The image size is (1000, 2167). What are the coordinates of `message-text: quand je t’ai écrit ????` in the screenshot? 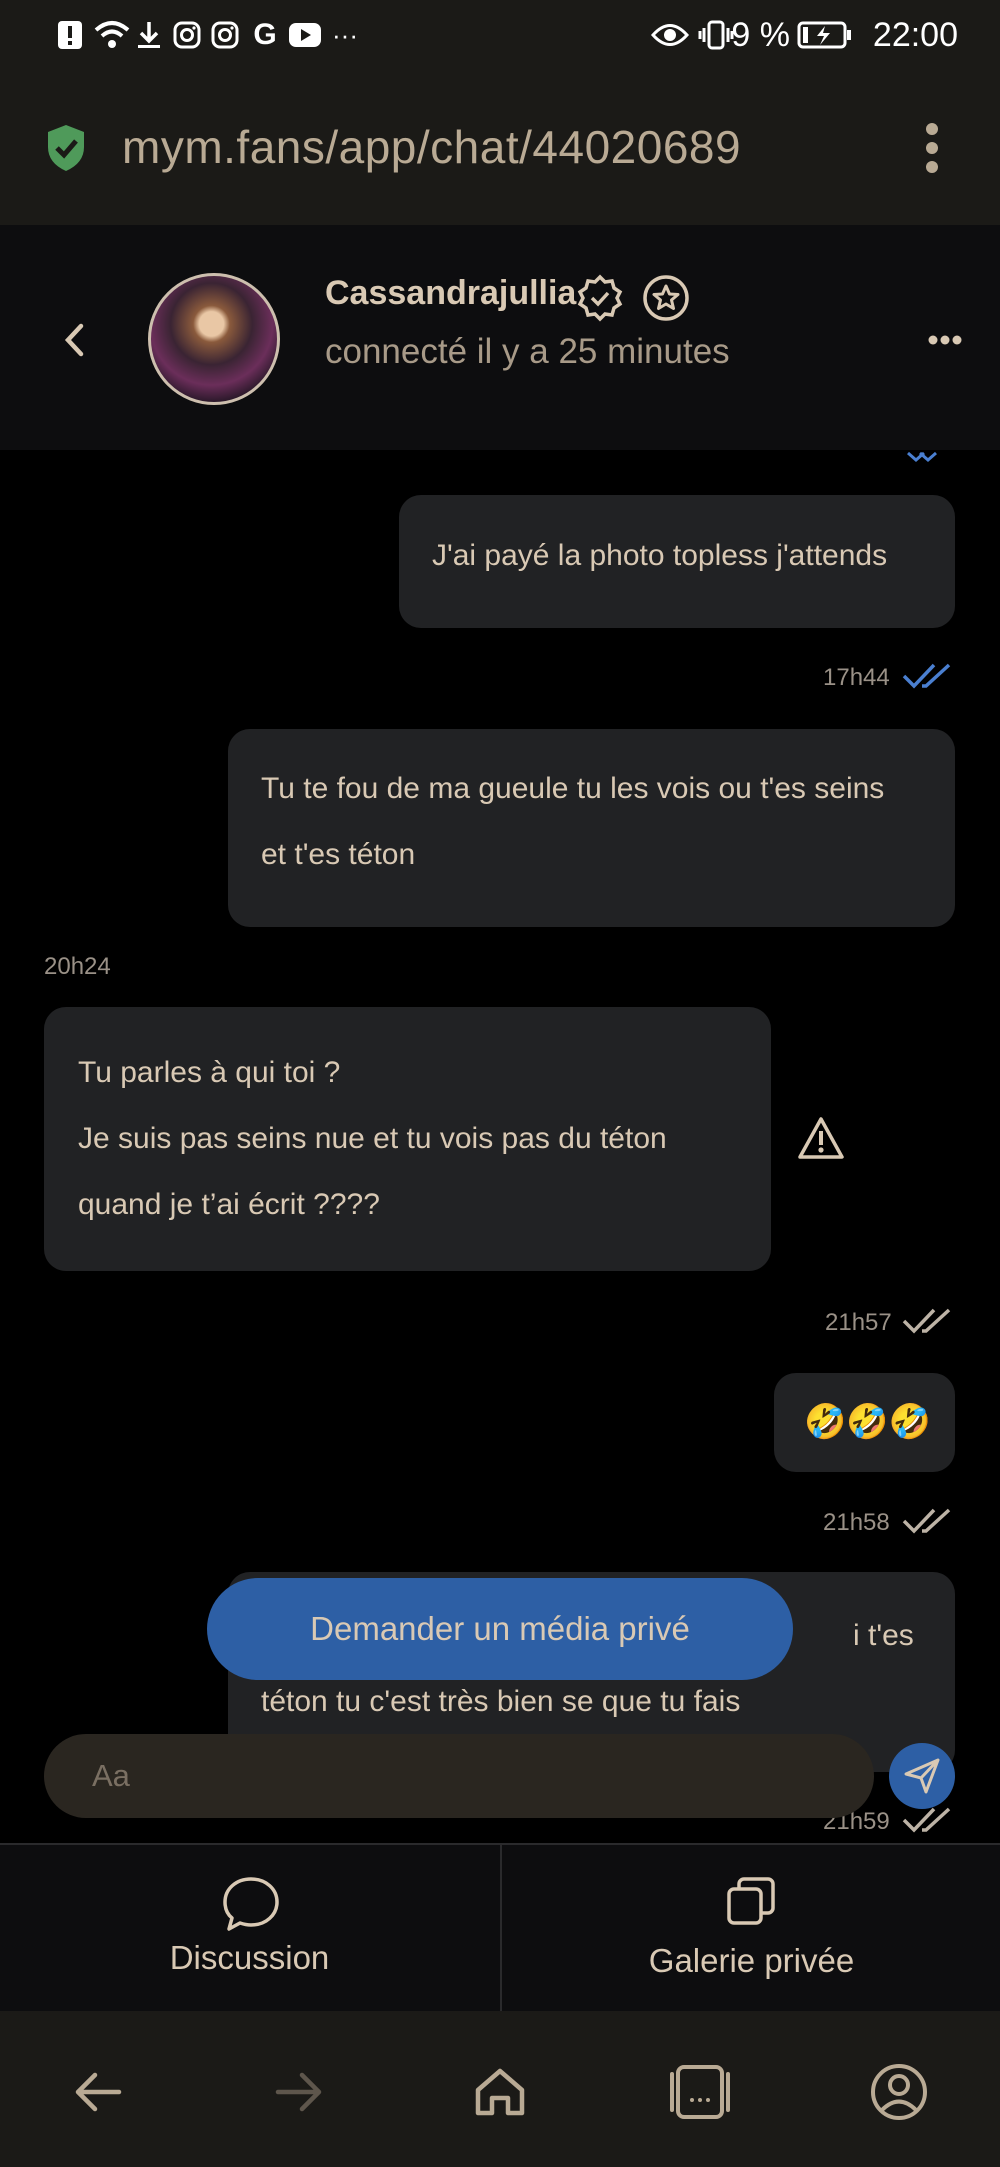 It's located at (229, 1204).